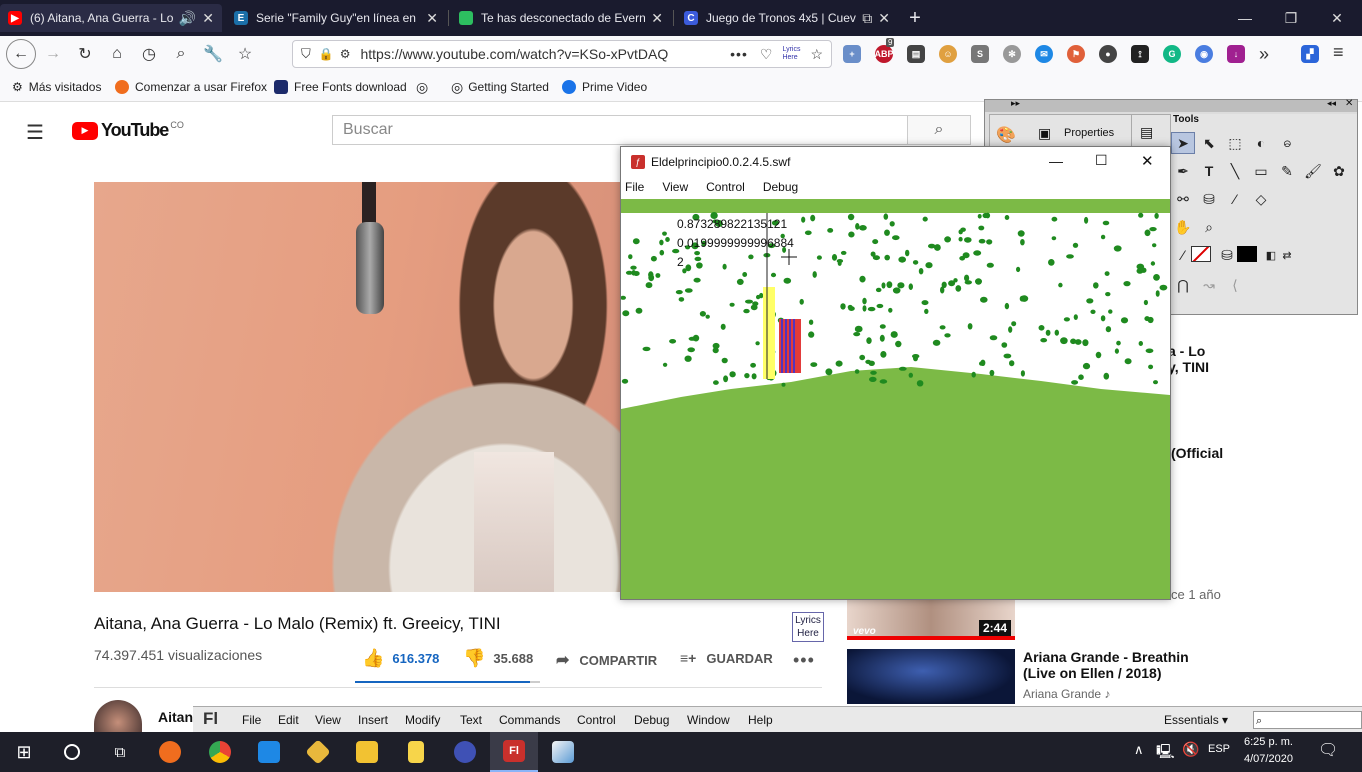  Describe the element at coordinates (1197, 453) in the screenshot. I see `sidebar-item-2-title: (Official` at that location.